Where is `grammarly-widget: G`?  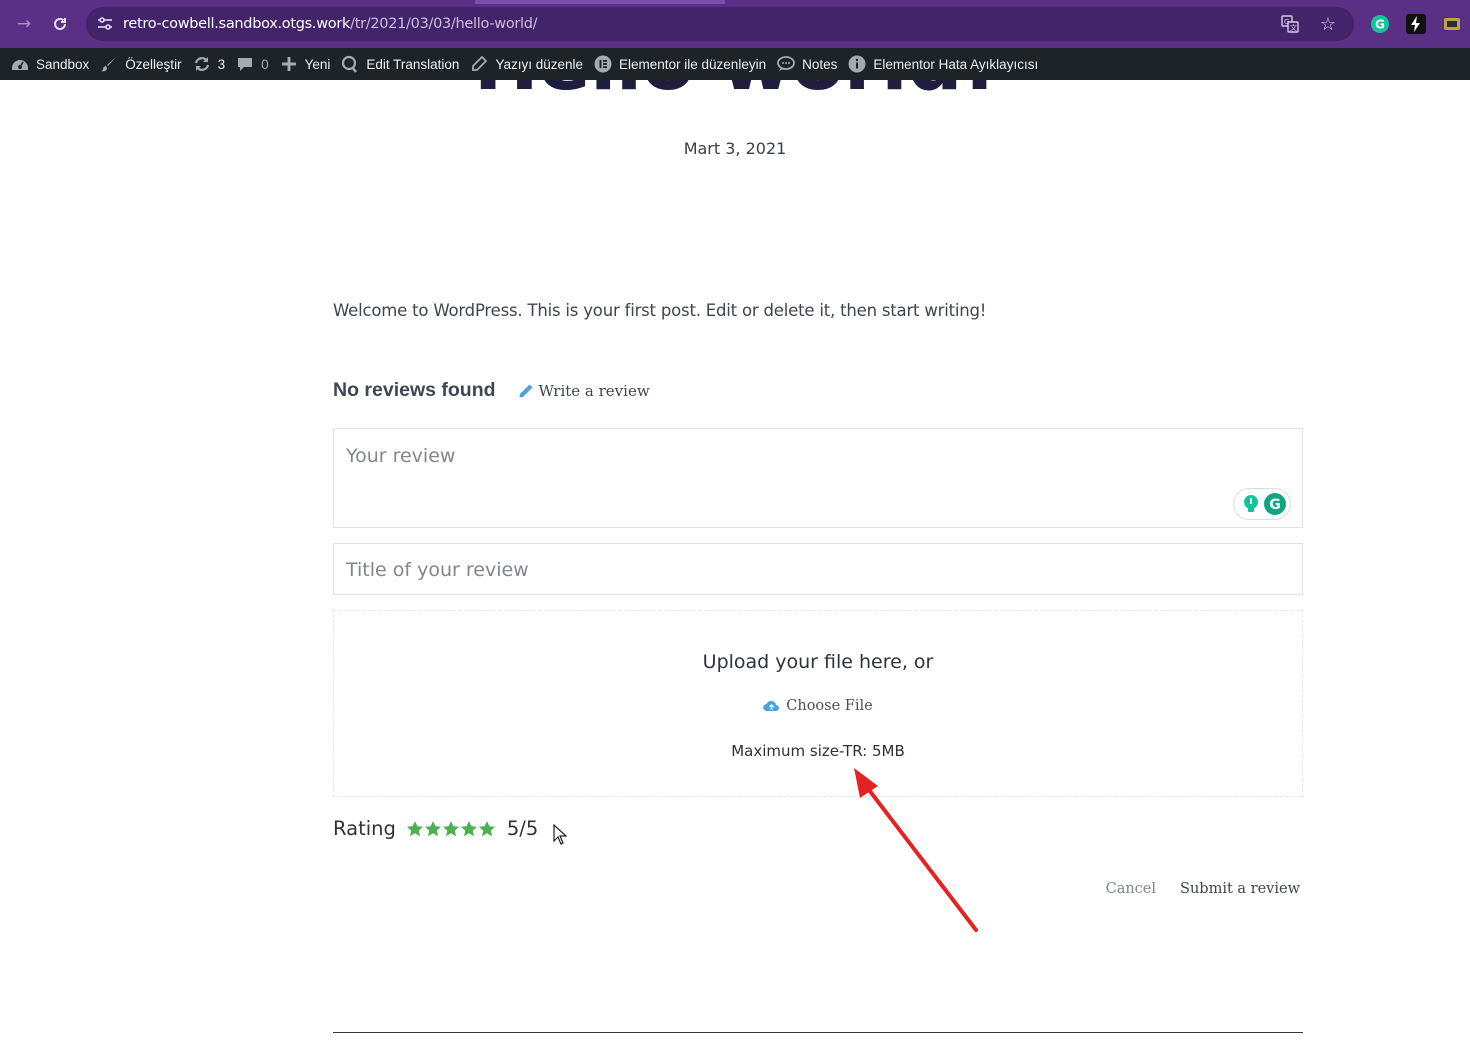 grammarly-widget: G is located at coordinates (1262, 504).